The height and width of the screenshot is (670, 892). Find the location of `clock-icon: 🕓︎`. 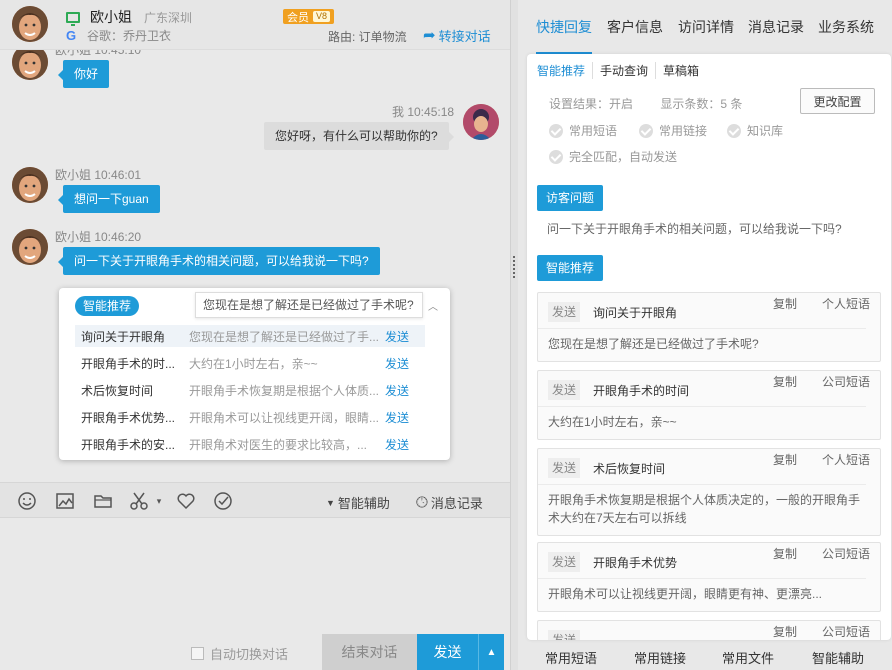

clock-icon: 🕓︎ is located at coordinates (422, 502).